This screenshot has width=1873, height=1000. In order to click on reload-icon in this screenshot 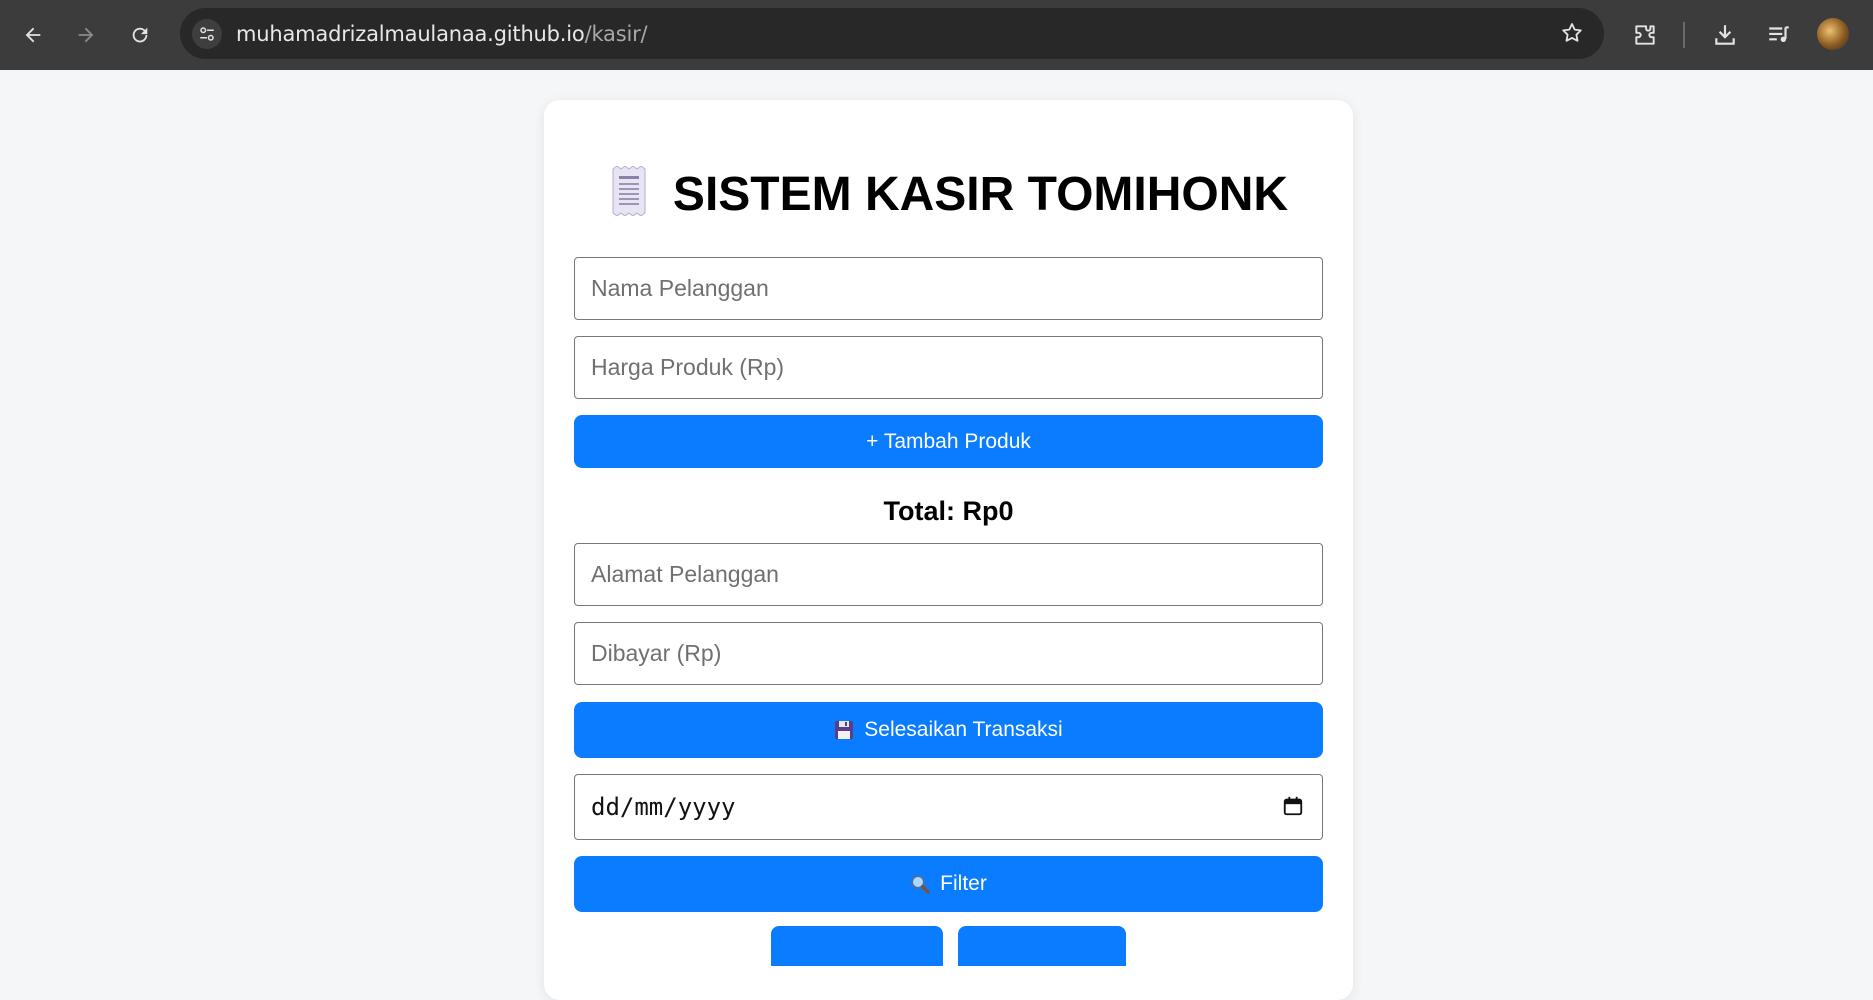, I will do `click(140, 35)`.